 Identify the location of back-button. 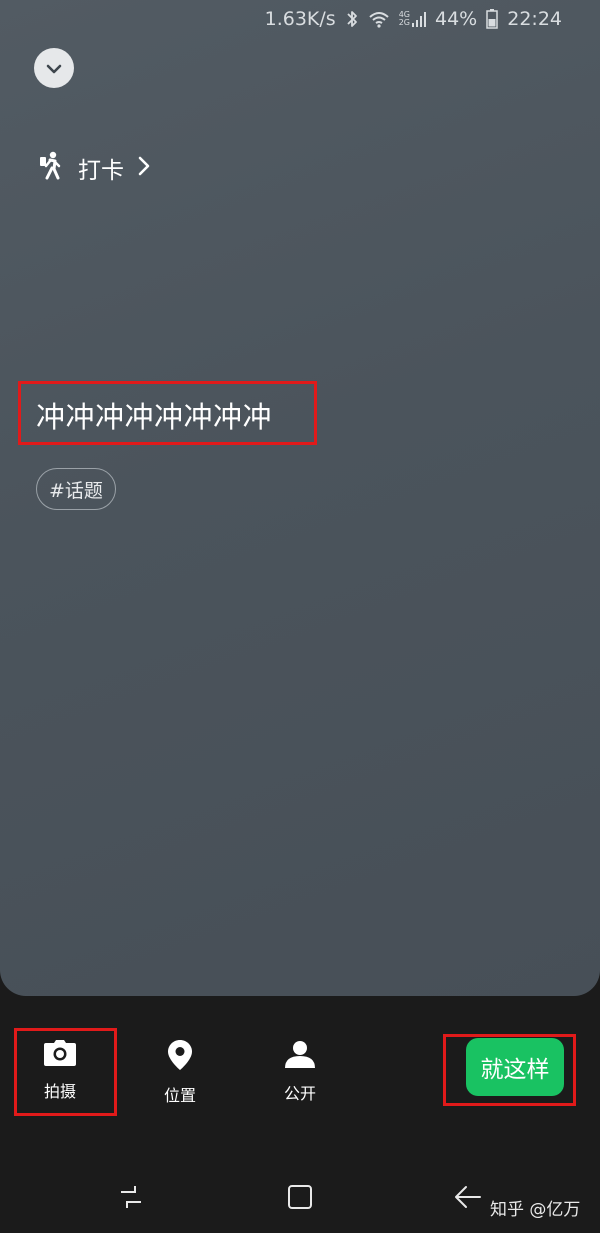
(468, 1199).